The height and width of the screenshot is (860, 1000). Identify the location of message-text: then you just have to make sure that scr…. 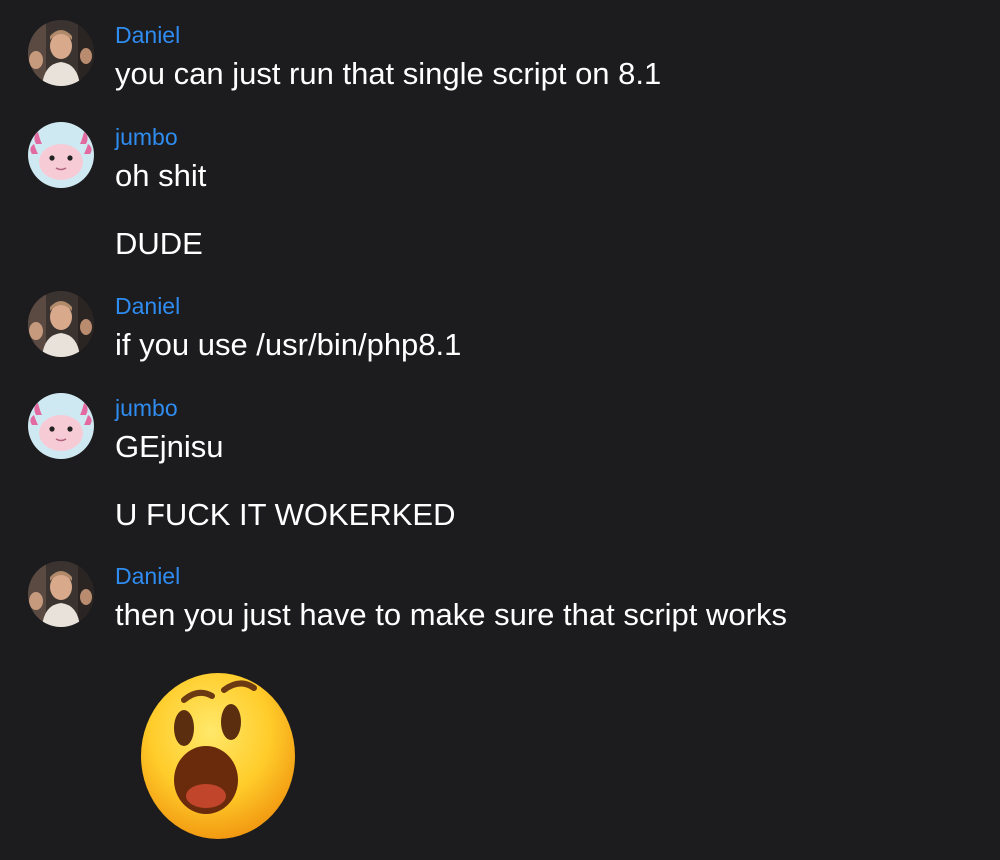
(451, 614).